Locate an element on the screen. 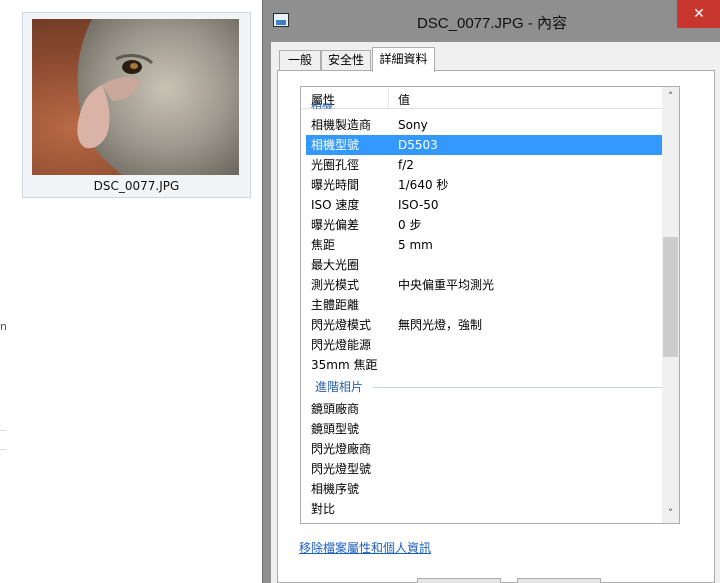 This screenshot has width=720, height=583. property-name: 35mm 焦距 is located at coordinates (344, 365).